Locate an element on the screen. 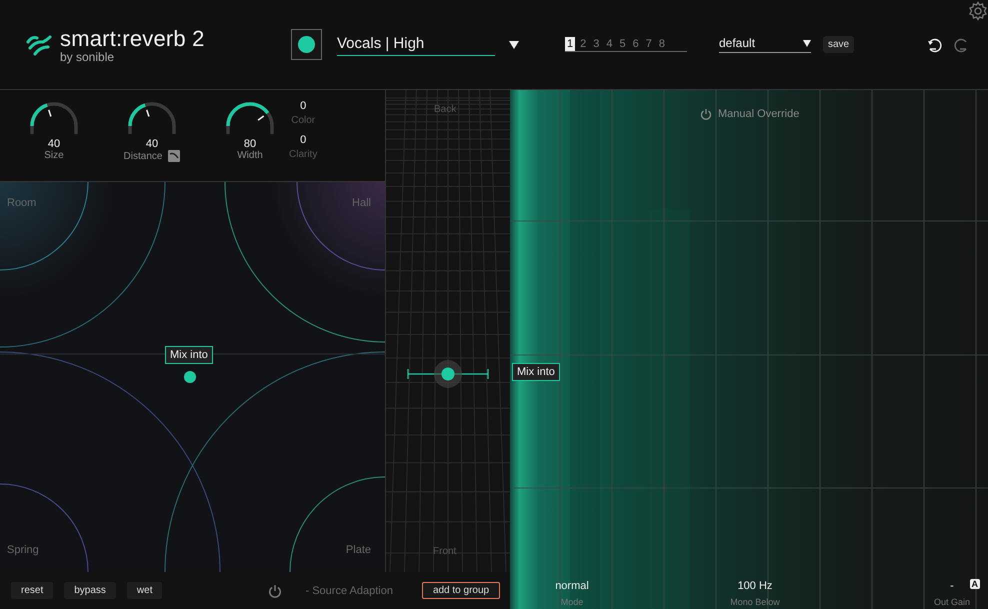  save-button: save is located at coordinates (838, 44).